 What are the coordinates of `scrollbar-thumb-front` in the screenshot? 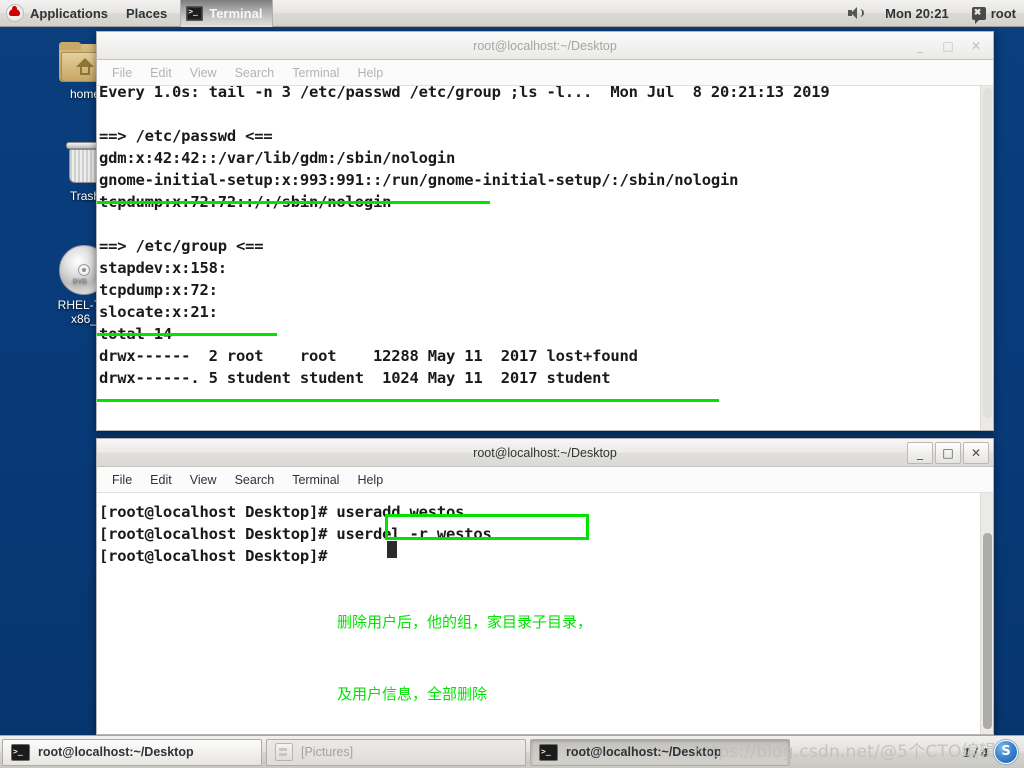 It's located at (987, 631).